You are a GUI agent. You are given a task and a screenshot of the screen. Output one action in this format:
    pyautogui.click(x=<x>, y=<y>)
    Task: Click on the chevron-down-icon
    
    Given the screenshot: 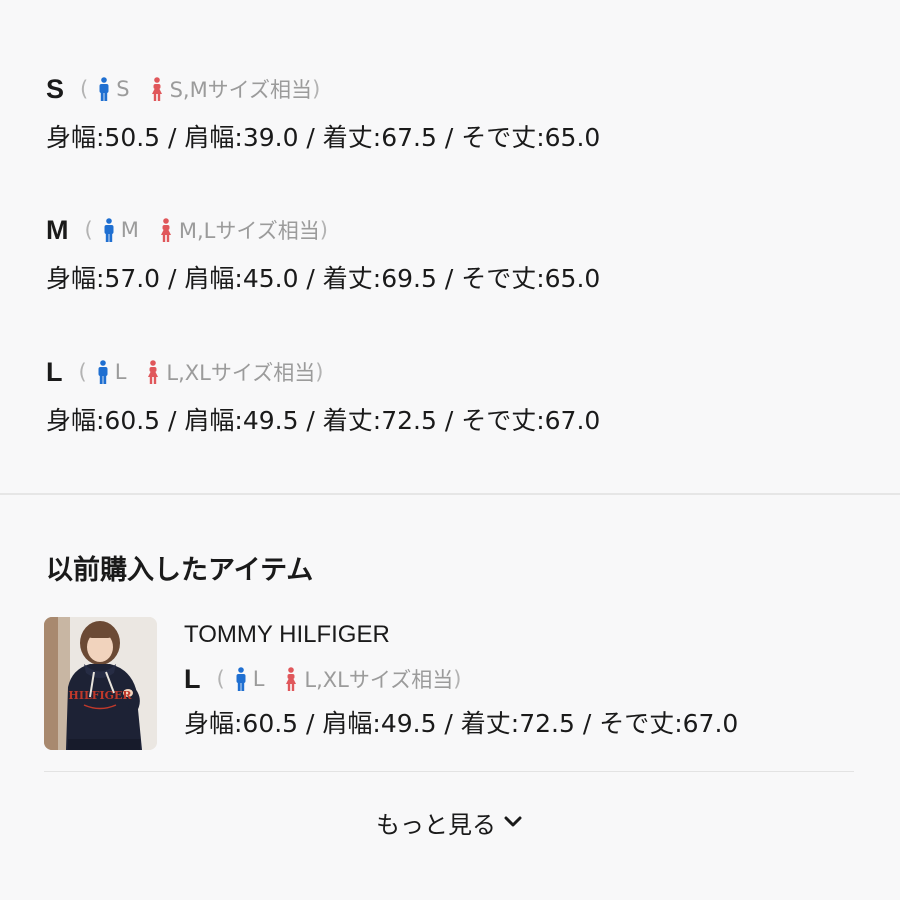 What is the action you would take?
    pyautogui.click(x=513, y=822)
    